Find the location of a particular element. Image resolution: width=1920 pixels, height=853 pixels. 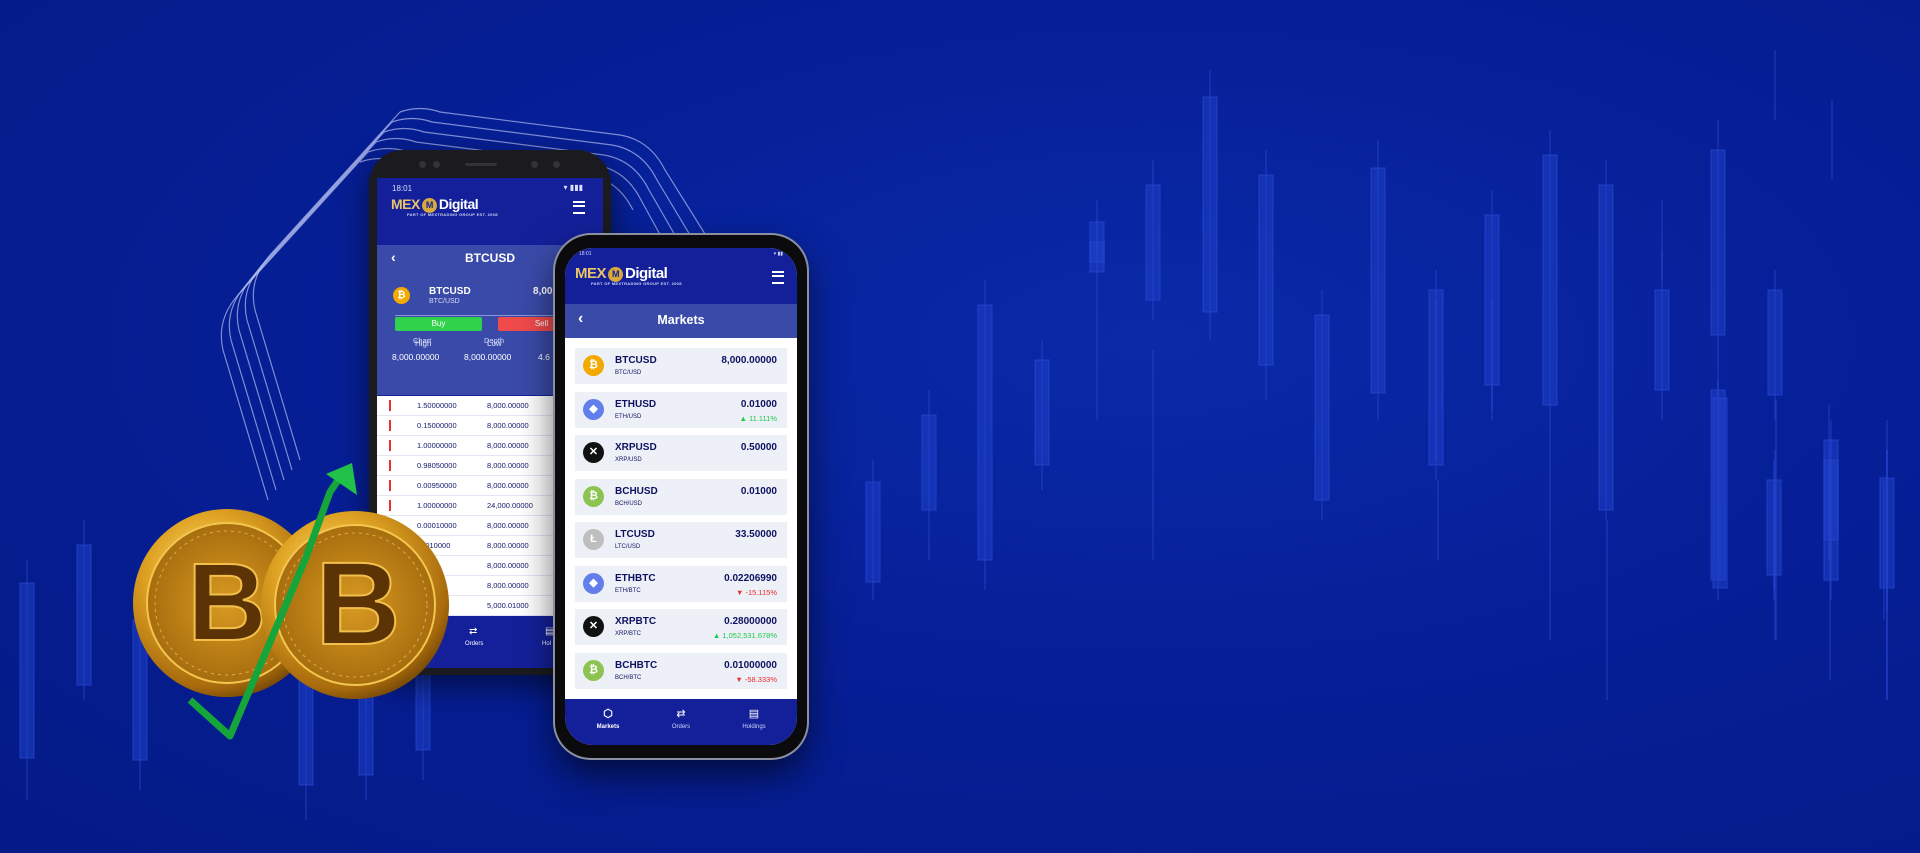

status-icons: ▾ ▮▮▮ is located at coordinates (573, 187).